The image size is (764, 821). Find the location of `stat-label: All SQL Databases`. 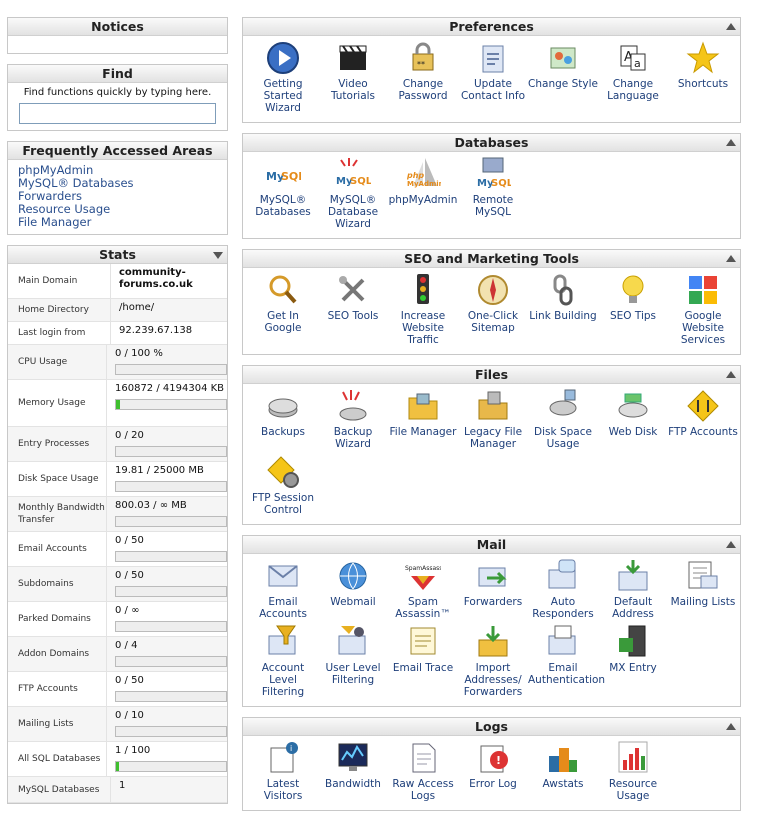

stat-label: All SQL Databases is located at coordinates (57, 759).